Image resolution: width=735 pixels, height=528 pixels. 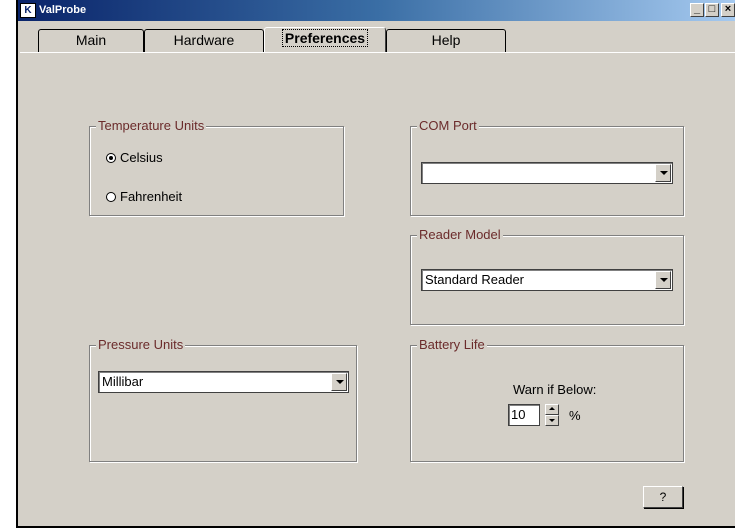 I want to click on tab-preferences: Preferences, so click(x=325, y=40).